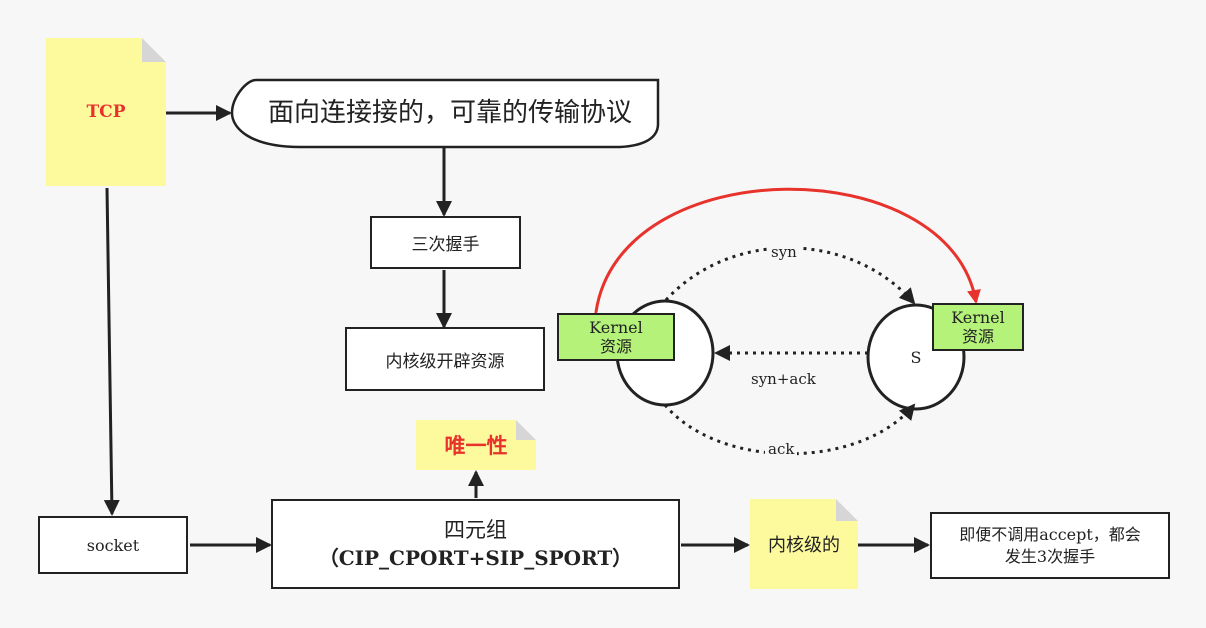 The width and height of the screenshot is (1206, 628). Describe the element at coordinates (616, 327) in the screenshot. I see `kernel-client-line1: Kernel` at that location.